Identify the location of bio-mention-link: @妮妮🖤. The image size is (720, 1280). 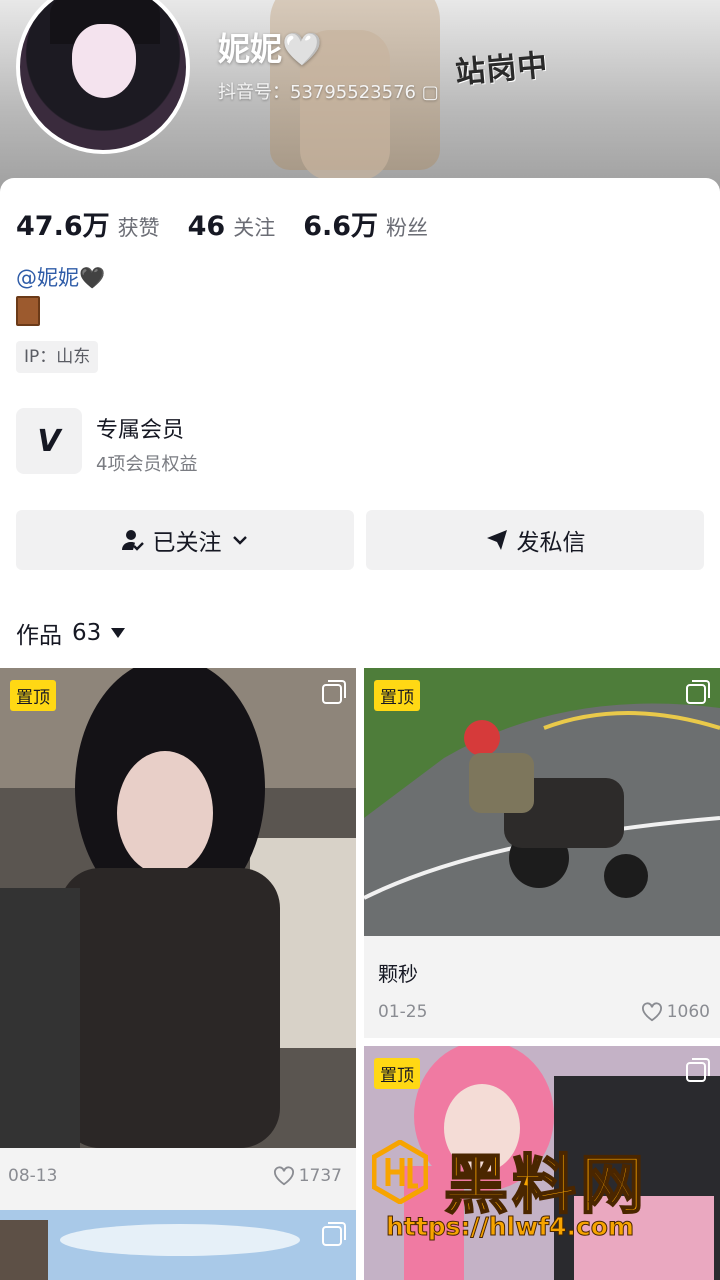
(60, 277).